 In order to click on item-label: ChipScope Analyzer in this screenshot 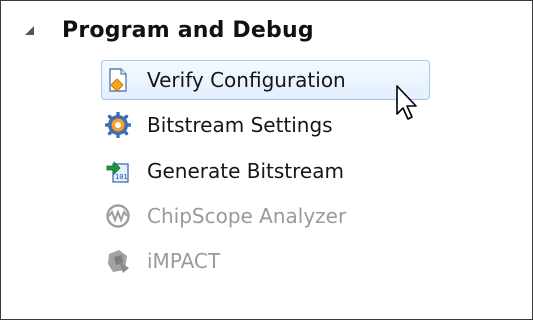, I will do `click(247, 216)`.